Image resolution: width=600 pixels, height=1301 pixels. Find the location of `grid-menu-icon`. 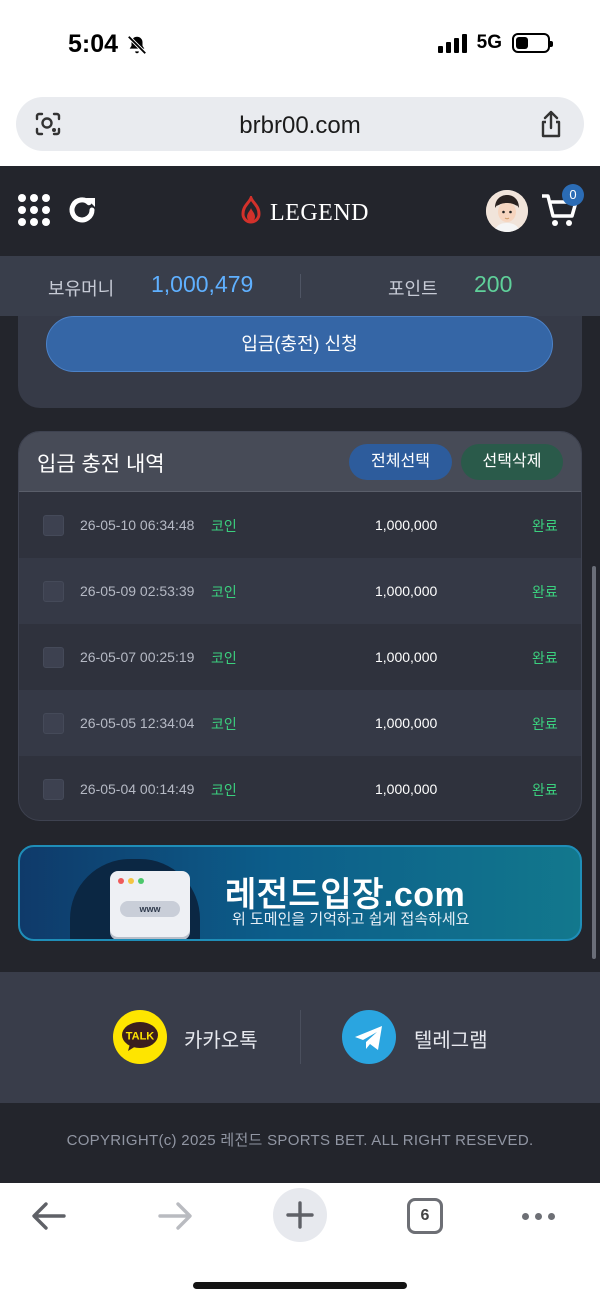

grid-menu-icon is located at coordinates (34, 210).